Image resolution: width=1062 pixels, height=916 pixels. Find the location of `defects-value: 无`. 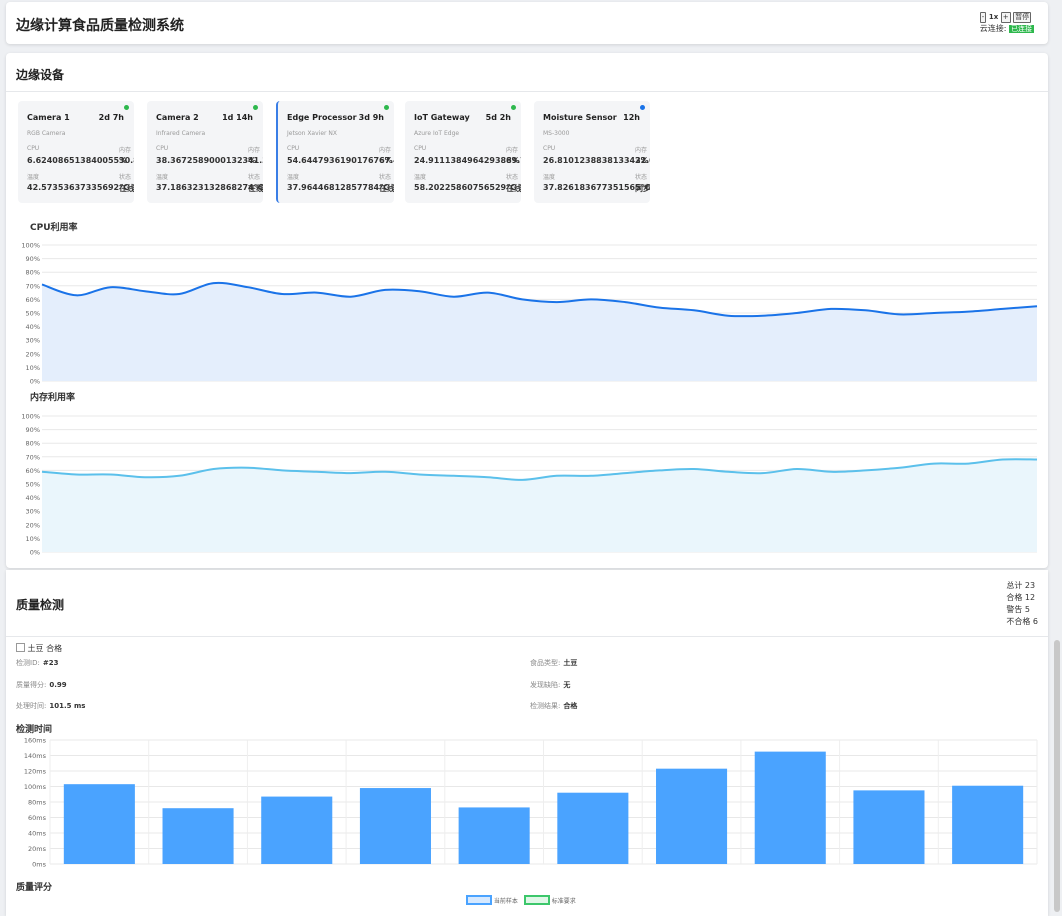

defects-value: 无 is located at coordinates (566, 685).